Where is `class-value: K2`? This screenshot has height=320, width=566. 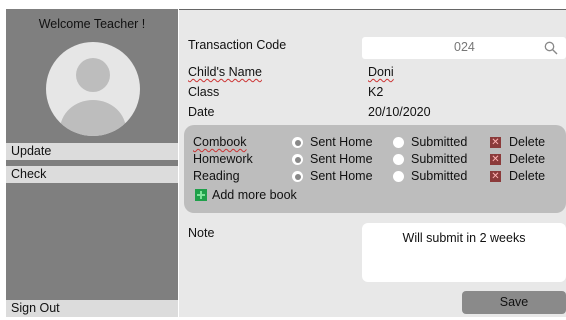 class-value: K2 is located at coordinates (376, 92).